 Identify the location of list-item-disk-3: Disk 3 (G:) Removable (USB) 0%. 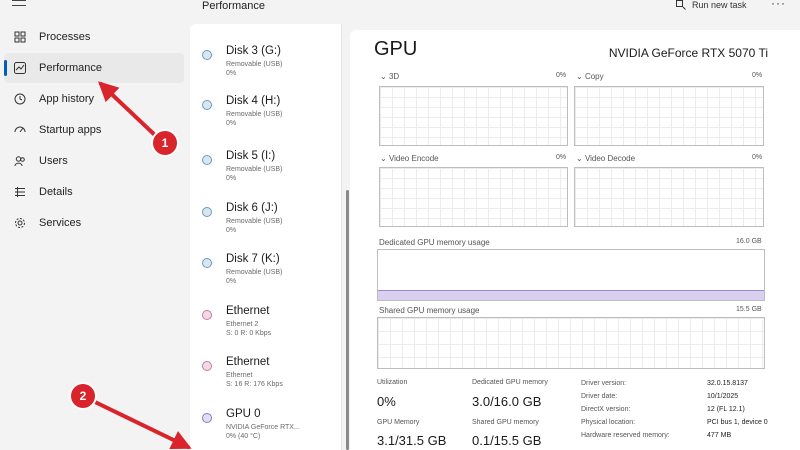
(265, 69).